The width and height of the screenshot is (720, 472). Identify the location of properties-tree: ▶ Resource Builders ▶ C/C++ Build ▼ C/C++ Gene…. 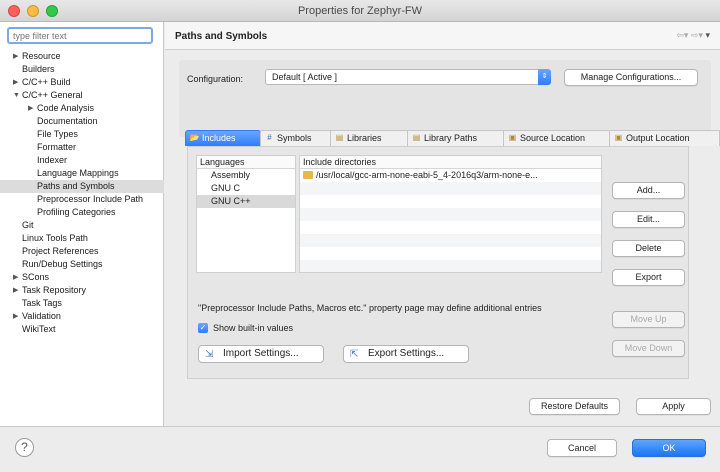
(82, 193).